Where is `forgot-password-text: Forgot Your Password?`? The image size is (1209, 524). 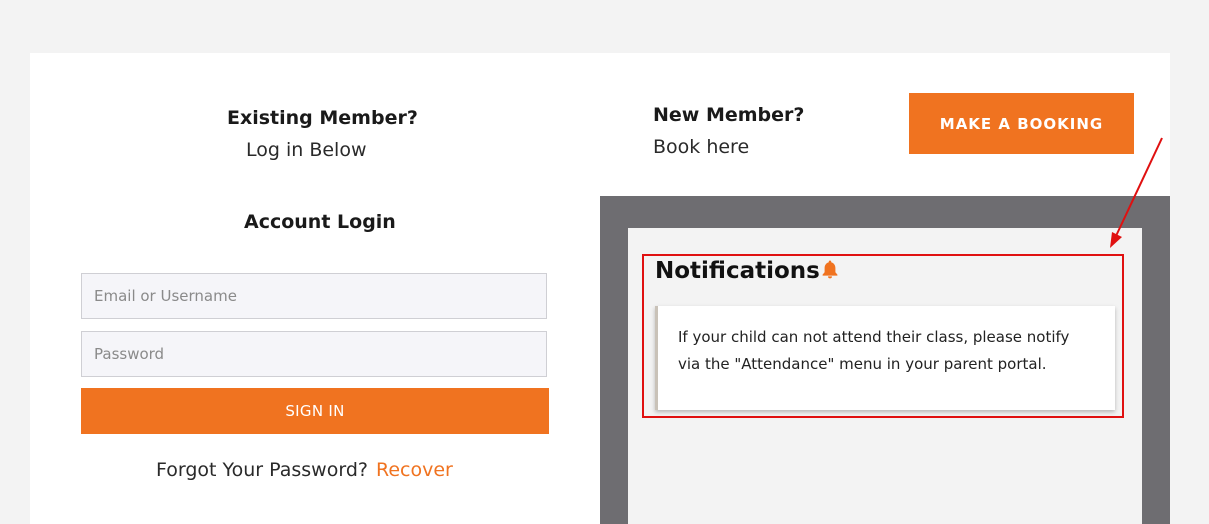
forgot-password-text: Forgot Your Password? is located at coordinates (262, 470).